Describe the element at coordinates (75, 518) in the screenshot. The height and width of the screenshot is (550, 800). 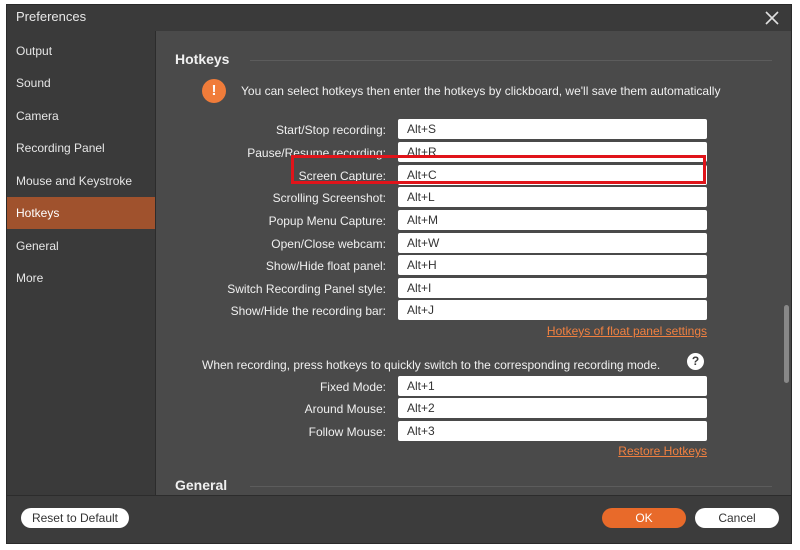
I see `reset-to-default-button: Reset to Default` at that location.